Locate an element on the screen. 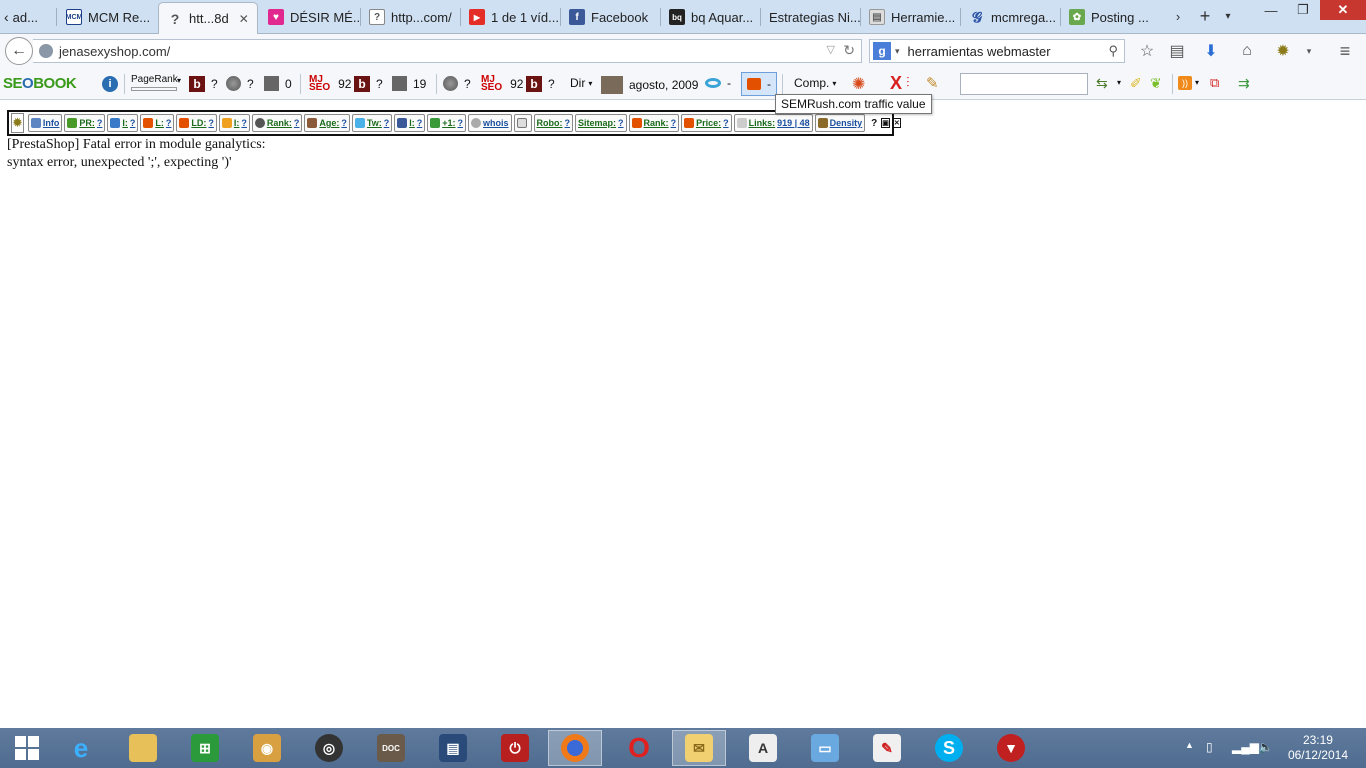 This screenshot has width=1366, height=768. bookmarks-menu-icon: ▤ is located at coordinates (1177, 51).